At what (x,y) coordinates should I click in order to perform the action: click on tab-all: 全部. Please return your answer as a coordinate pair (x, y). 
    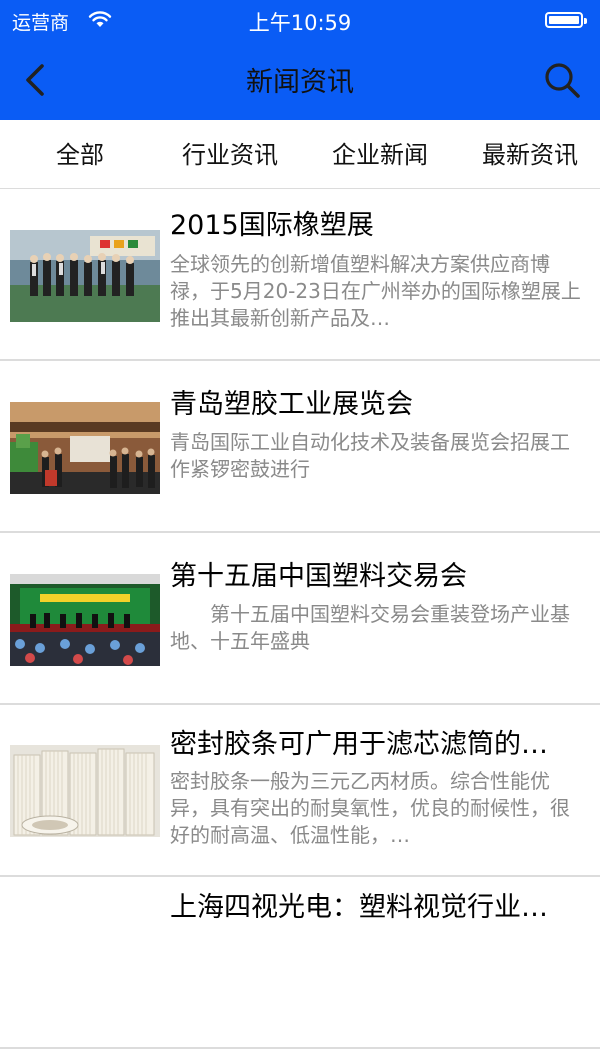
    Looking at the image, I should click on (80, 154).